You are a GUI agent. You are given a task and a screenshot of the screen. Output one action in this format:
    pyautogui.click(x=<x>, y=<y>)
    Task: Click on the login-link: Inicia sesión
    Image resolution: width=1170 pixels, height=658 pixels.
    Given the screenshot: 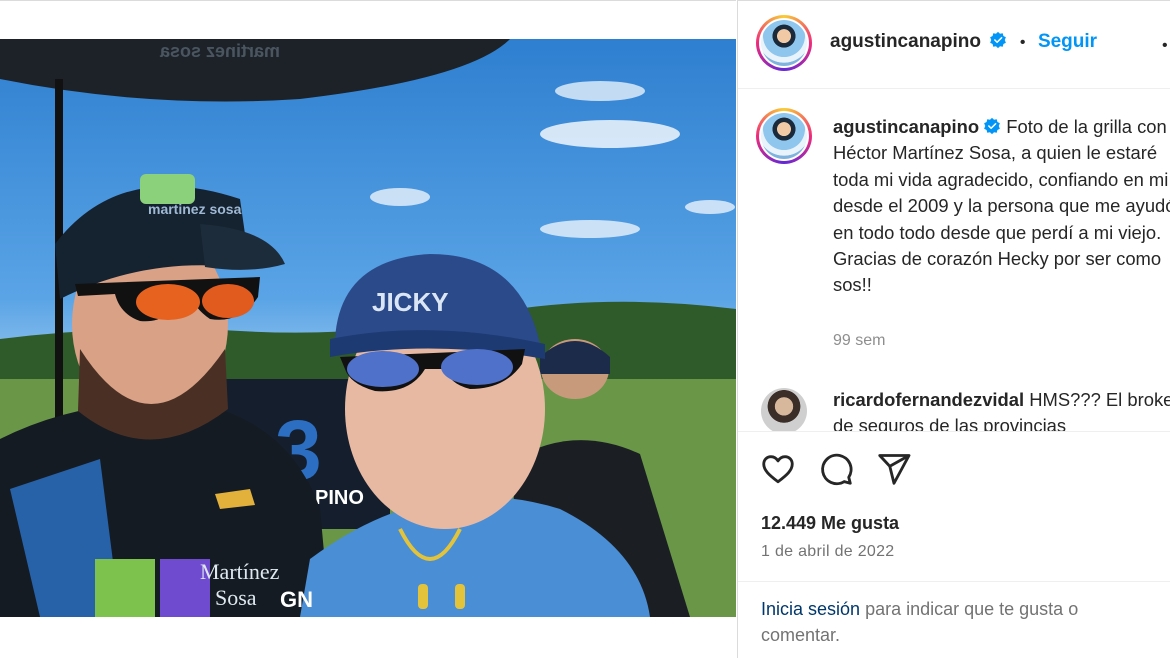 What is the action you would take?
    pyautogui.click(x=810, y=609)
    